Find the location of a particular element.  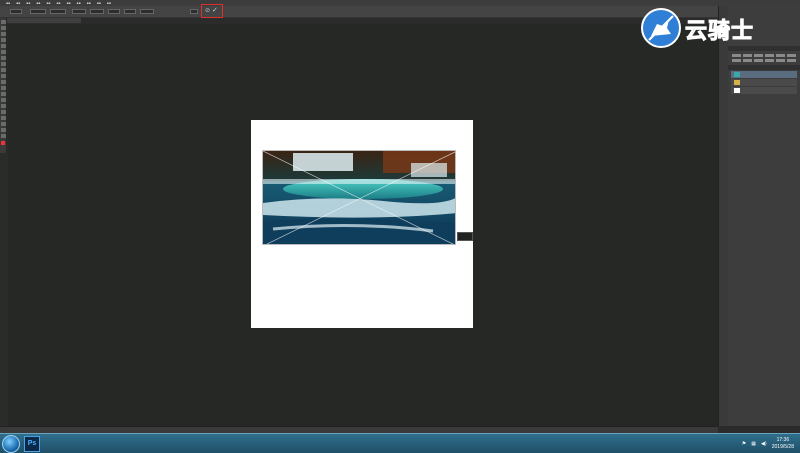

transform-commit-highlight: ⊘ ✓ is located at coordinates (212, 11).